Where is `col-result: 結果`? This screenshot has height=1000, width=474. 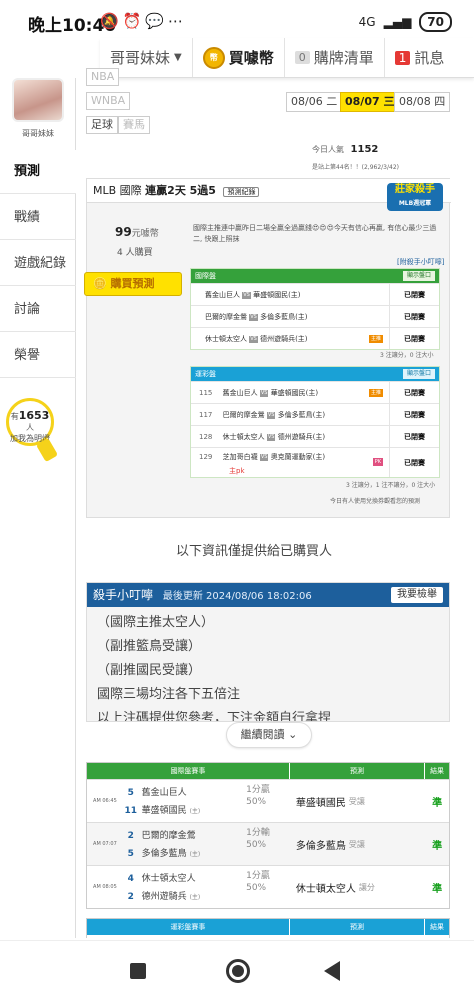 col-result: 結果 is located at coordinates (437, 927).